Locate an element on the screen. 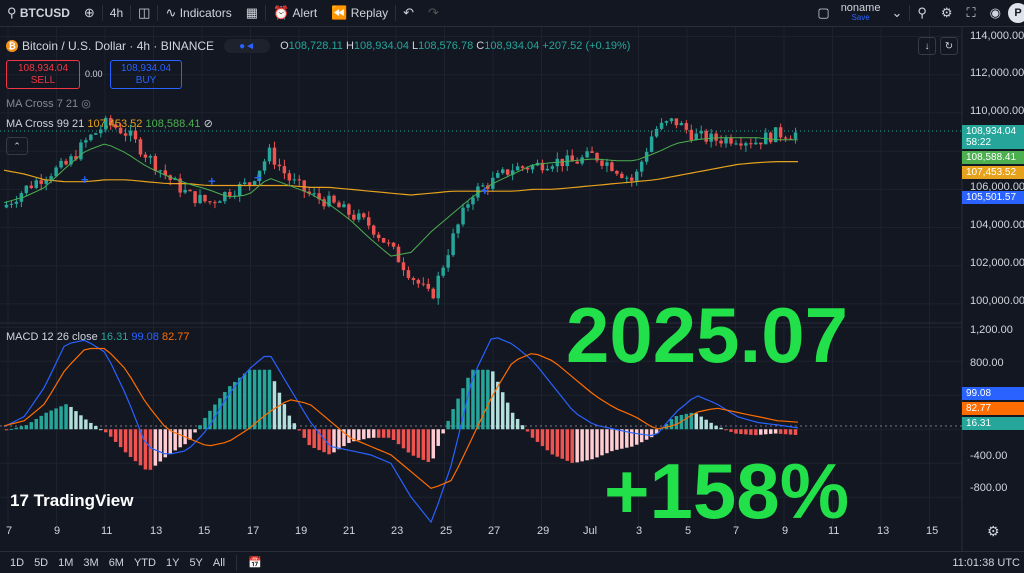 The height and width of the screenshot is (573, 1024). range-all: All is located at coordinates (219, 563).